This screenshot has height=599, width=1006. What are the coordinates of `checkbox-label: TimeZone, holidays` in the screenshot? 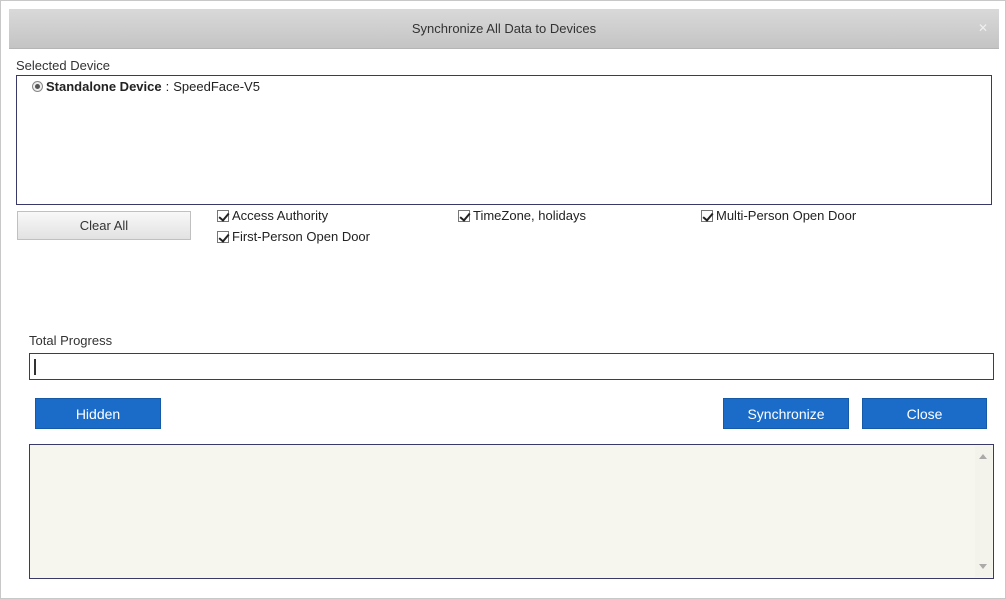 It's located at (529, 215).